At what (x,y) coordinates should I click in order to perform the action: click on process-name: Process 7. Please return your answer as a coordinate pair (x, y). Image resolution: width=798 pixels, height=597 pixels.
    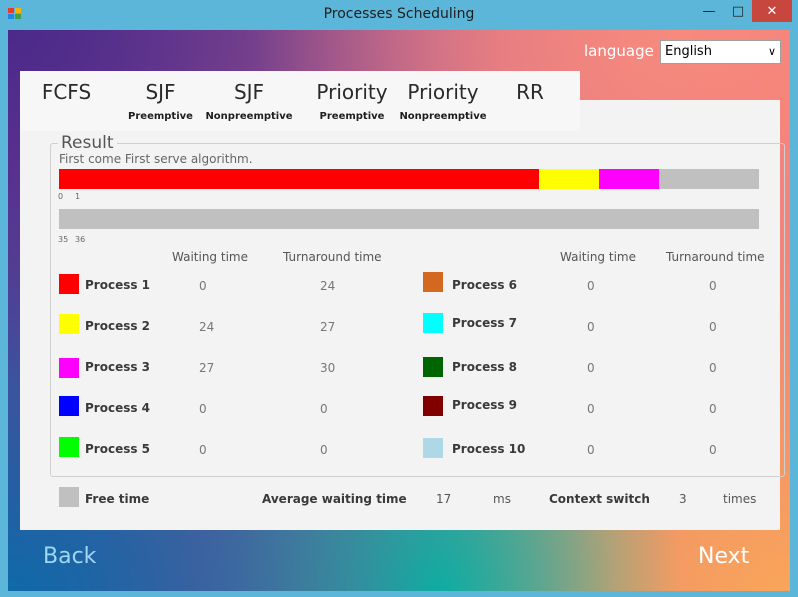
    Looking at the image, I should click on (485, 323).